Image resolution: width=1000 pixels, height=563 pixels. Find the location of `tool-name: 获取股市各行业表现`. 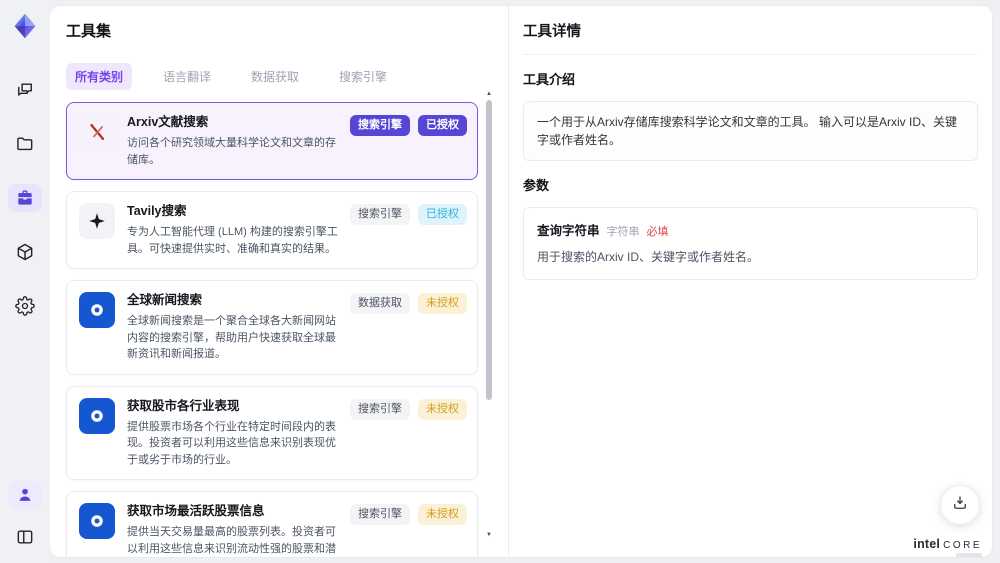

tool-name: 获取股市各行业表现 is located at coordinates (183, 405).